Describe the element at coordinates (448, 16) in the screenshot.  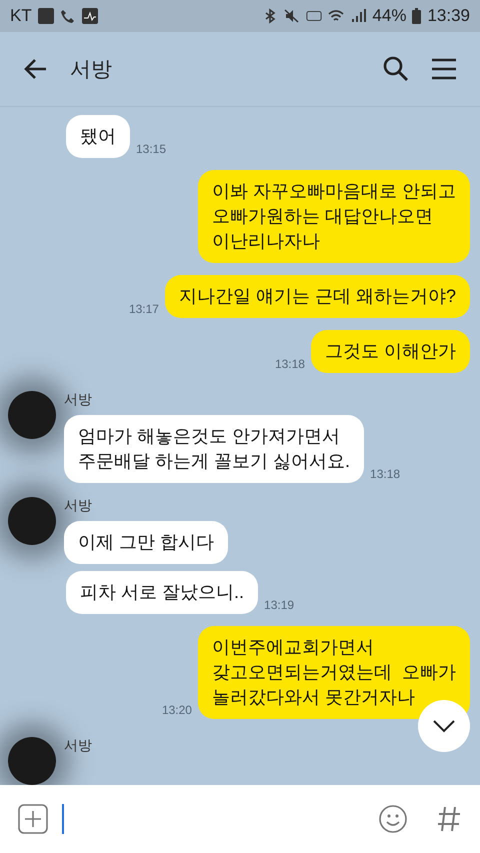
I see `clock: 13:39` at that location.